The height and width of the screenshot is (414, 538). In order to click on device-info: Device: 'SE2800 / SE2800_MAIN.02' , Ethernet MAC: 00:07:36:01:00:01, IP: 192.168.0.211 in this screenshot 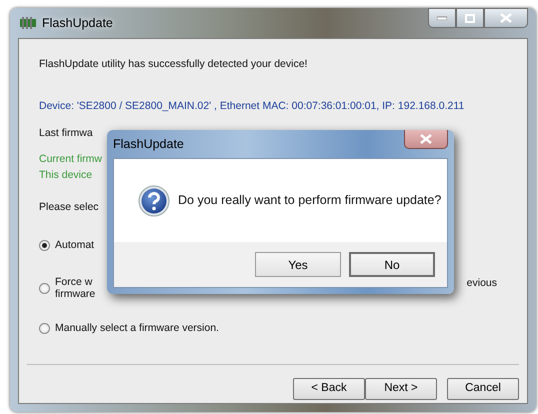, I will do `click(251, 106)`.